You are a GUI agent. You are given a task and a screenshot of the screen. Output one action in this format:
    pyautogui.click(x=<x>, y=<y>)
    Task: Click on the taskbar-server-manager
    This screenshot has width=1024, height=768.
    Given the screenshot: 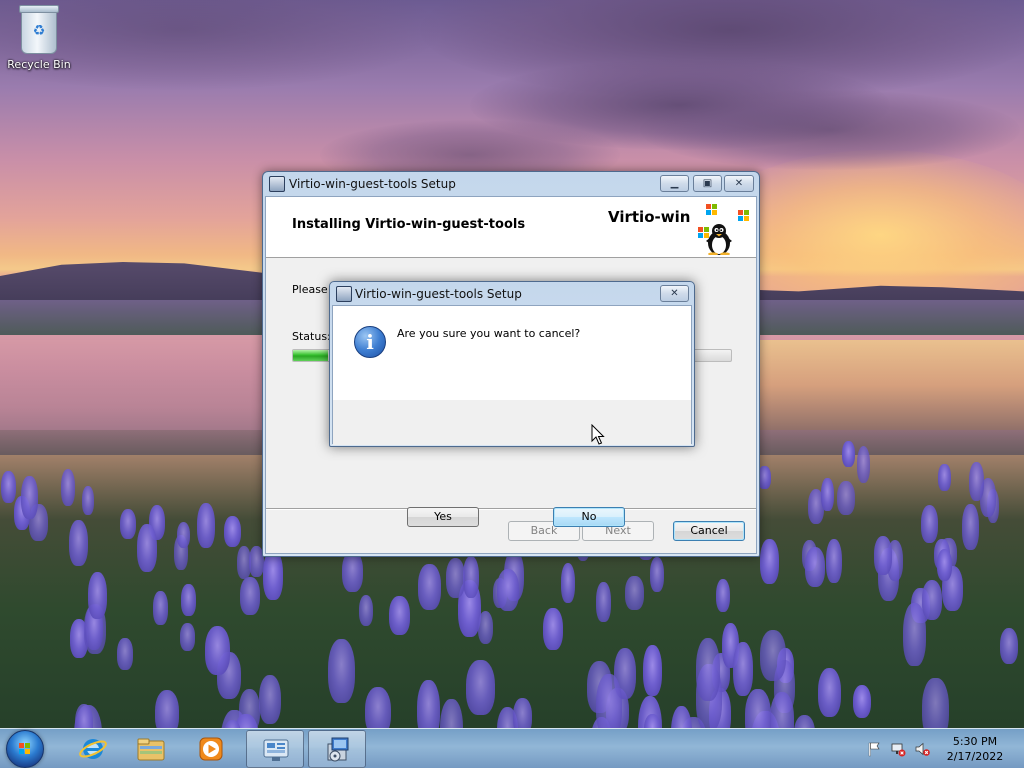 What is the action you would take?
    pyautogui.click(x=275, y=749)
    